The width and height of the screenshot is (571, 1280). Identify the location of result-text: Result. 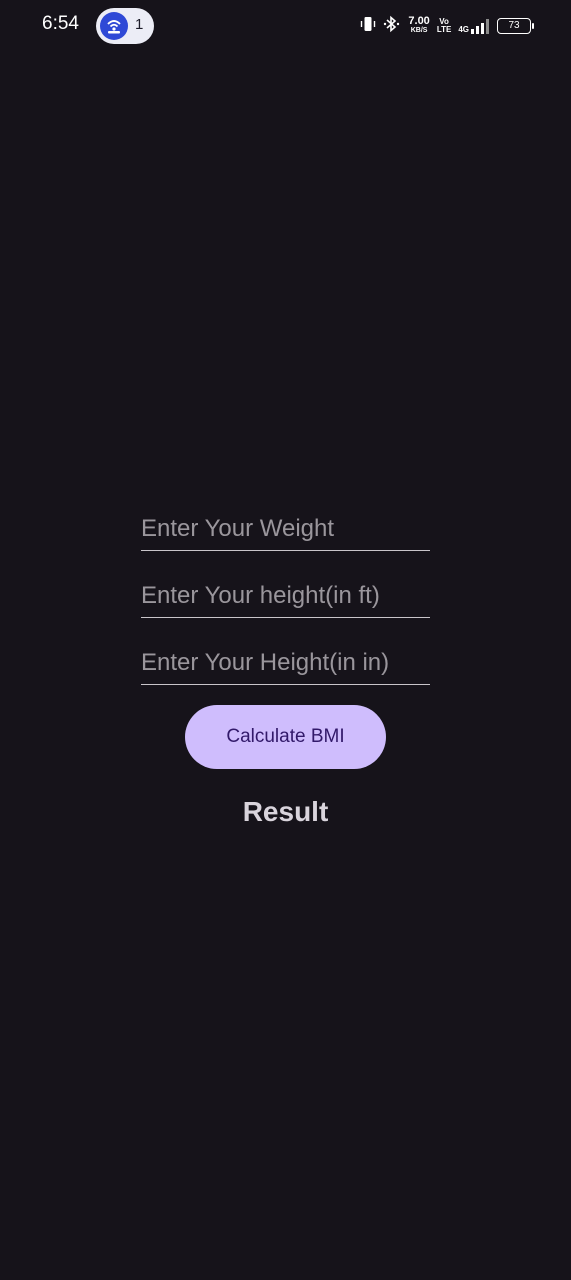
(285, 811).